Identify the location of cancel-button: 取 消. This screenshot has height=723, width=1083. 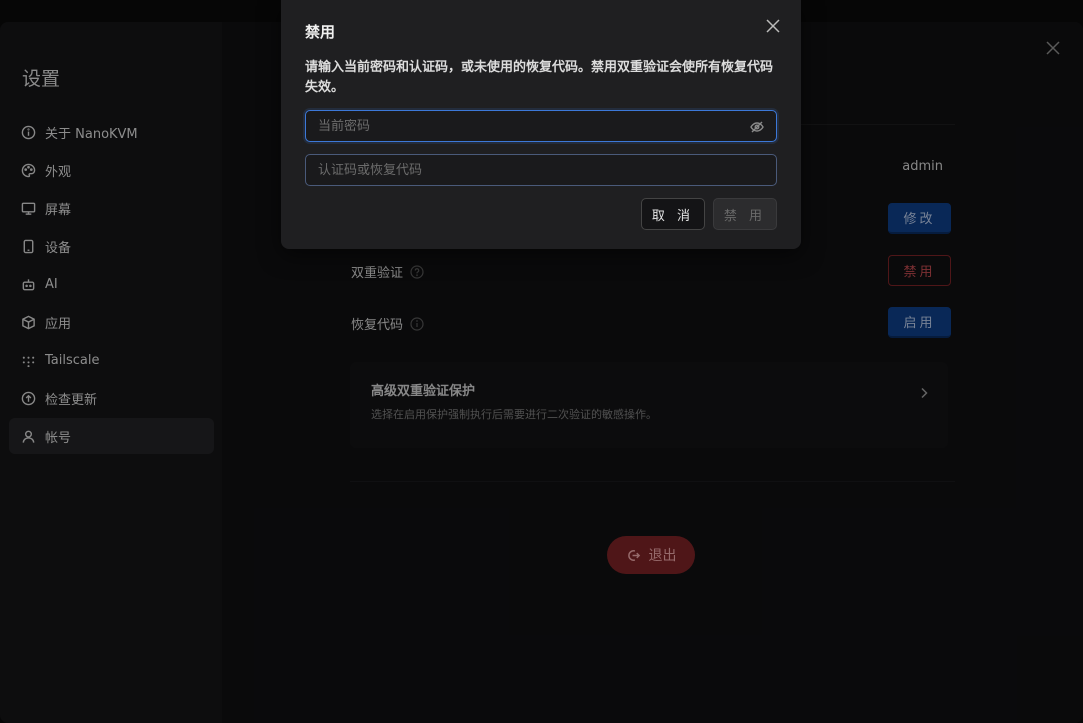
(673, 214).